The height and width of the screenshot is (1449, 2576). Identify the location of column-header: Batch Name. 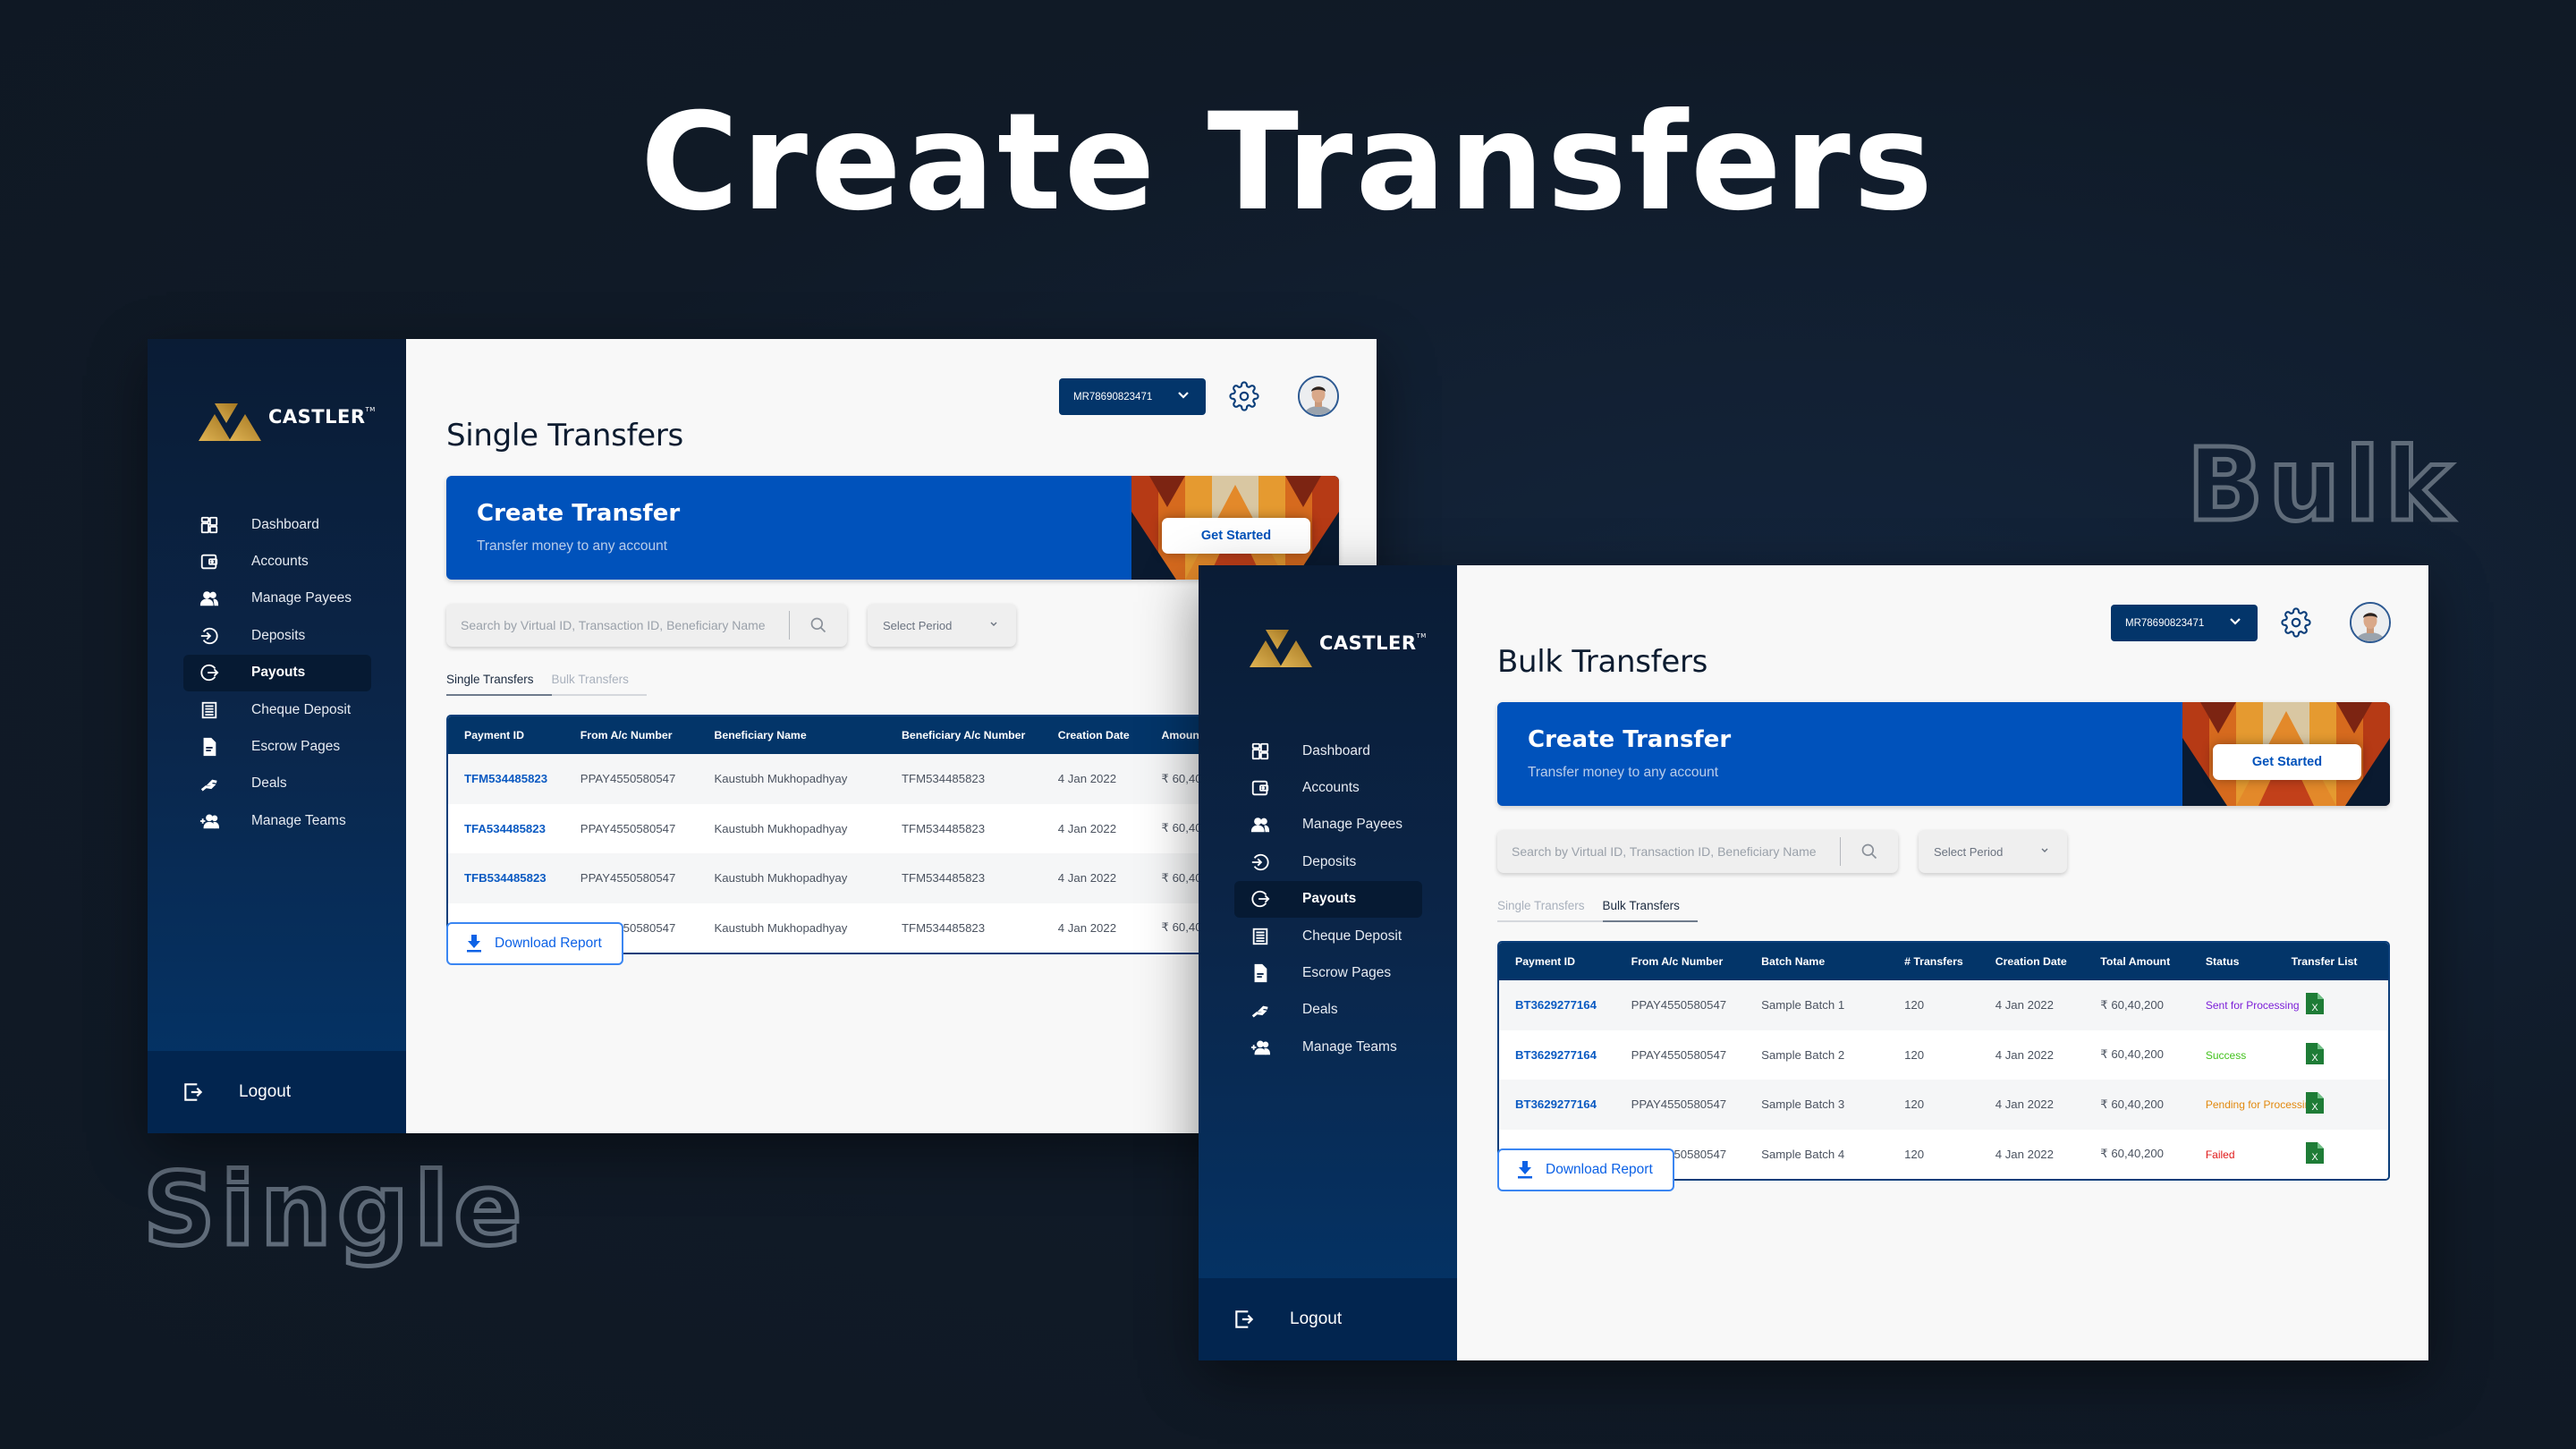
(1817, 961).